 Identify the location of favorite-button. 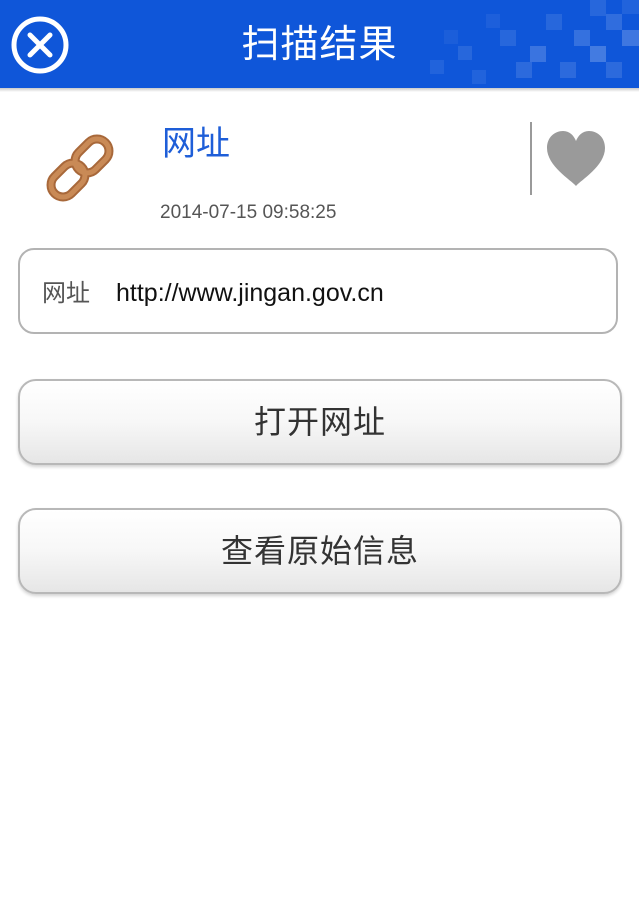
(576, 159).